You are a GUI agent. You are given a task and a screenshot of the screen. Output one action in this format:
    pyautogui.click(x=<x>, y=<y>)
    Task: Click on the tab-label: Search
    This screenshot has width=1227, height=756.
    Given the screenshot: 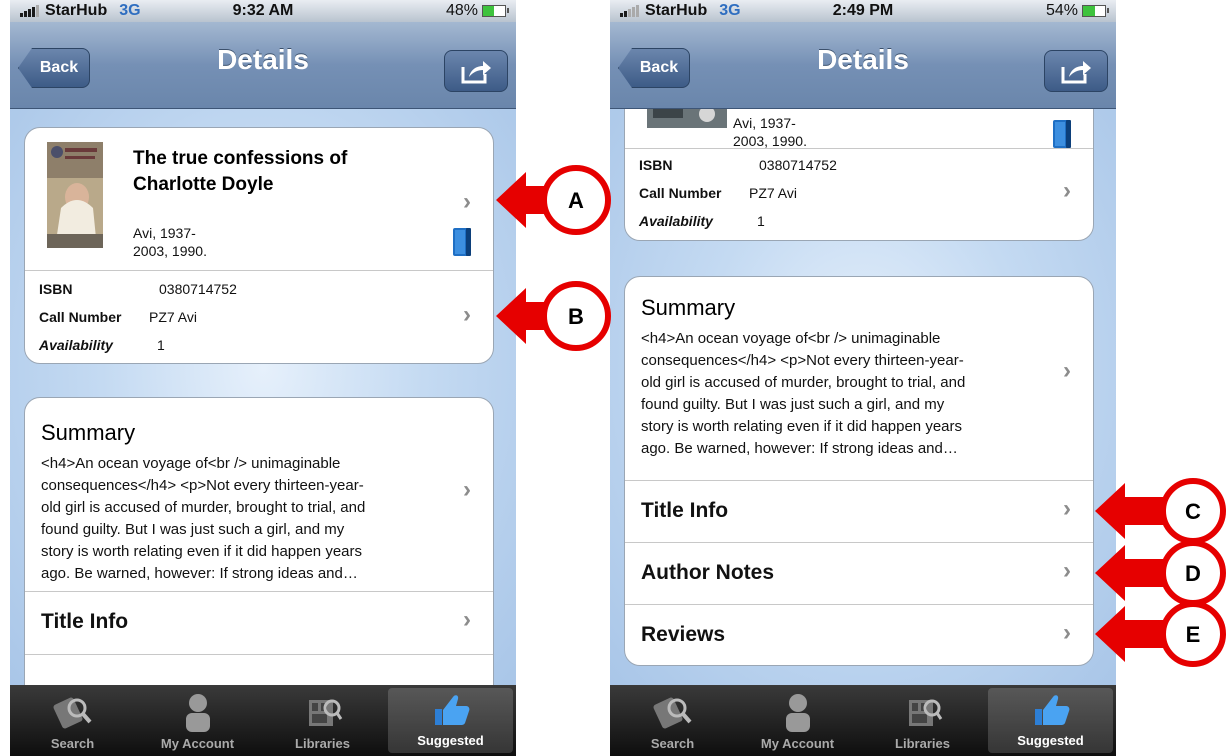 What is the action you would take?
    pyautogui.click(x=72, y=743)
    